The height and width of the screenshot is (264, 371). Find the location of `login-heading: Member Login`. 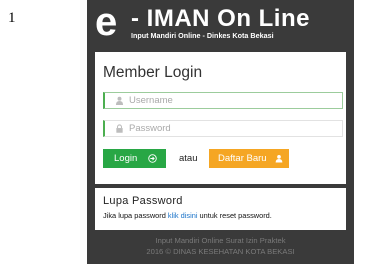

login-heading: Member Login is located at coordinates (153, 72).